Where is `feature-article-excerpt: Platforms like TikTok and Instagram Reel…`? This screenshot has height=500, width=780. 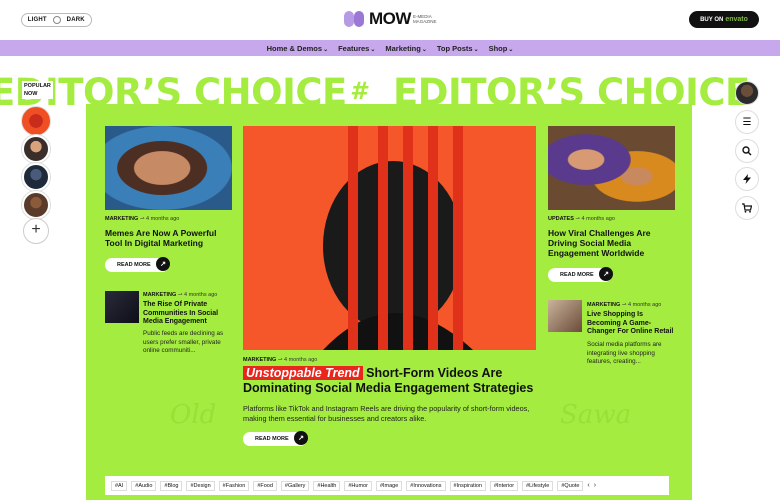 feature-article-excerpt: Platforms like TikTok and Instagram Reel… is located at coordinates (386, 413).